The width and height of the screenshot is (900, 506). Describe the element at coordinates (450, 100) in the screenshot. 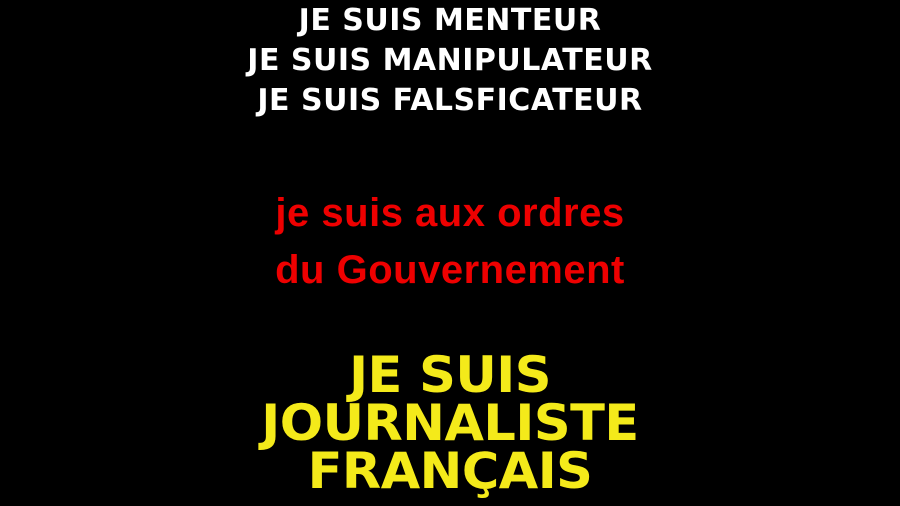

I see `white-line-3: JE SUIS FALSFICATEUR` at that location.